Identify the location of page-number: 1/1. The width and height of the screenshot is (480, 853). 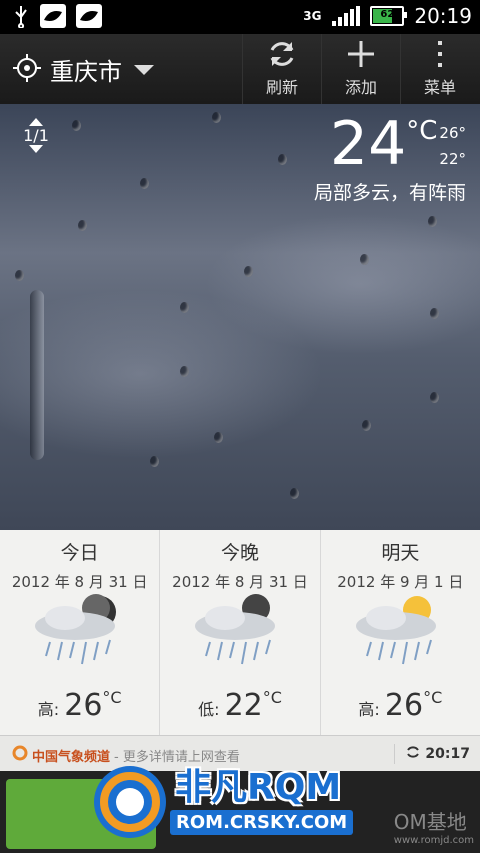
(36, 135).